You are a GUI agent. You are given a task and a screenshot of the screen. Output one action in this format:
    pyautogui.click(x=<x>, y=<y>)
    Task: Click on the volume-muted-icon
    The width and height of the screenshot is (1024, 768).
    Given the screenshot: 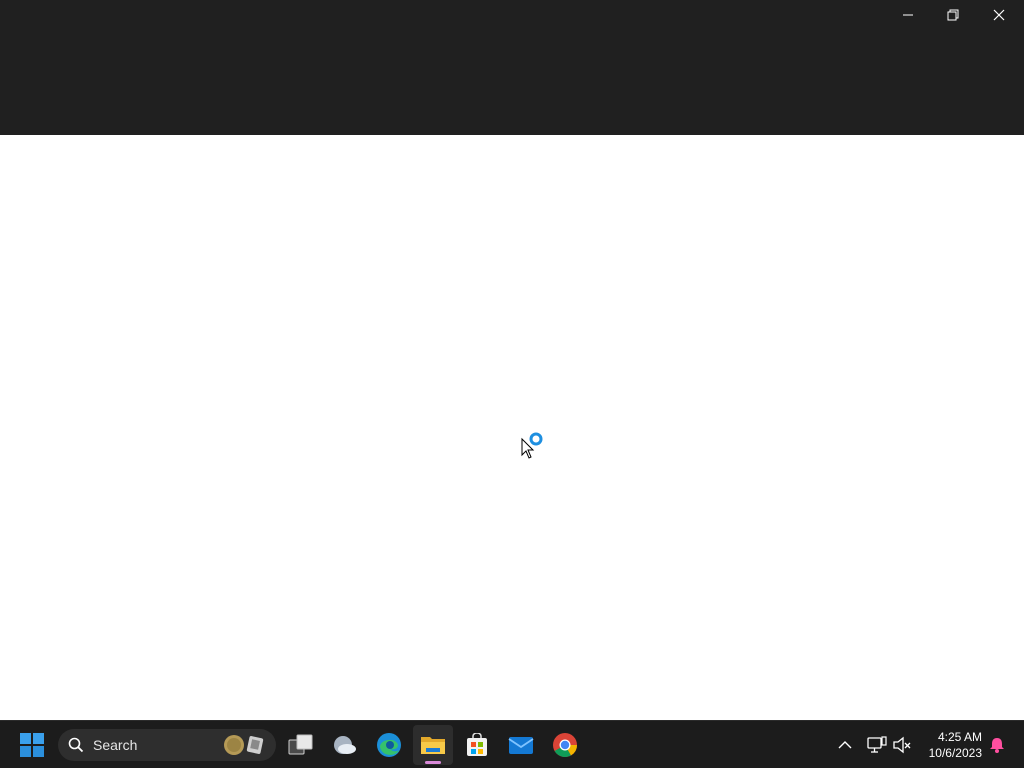 What is the action you would take?
    pyautogui.click(x=902, y=745)
    